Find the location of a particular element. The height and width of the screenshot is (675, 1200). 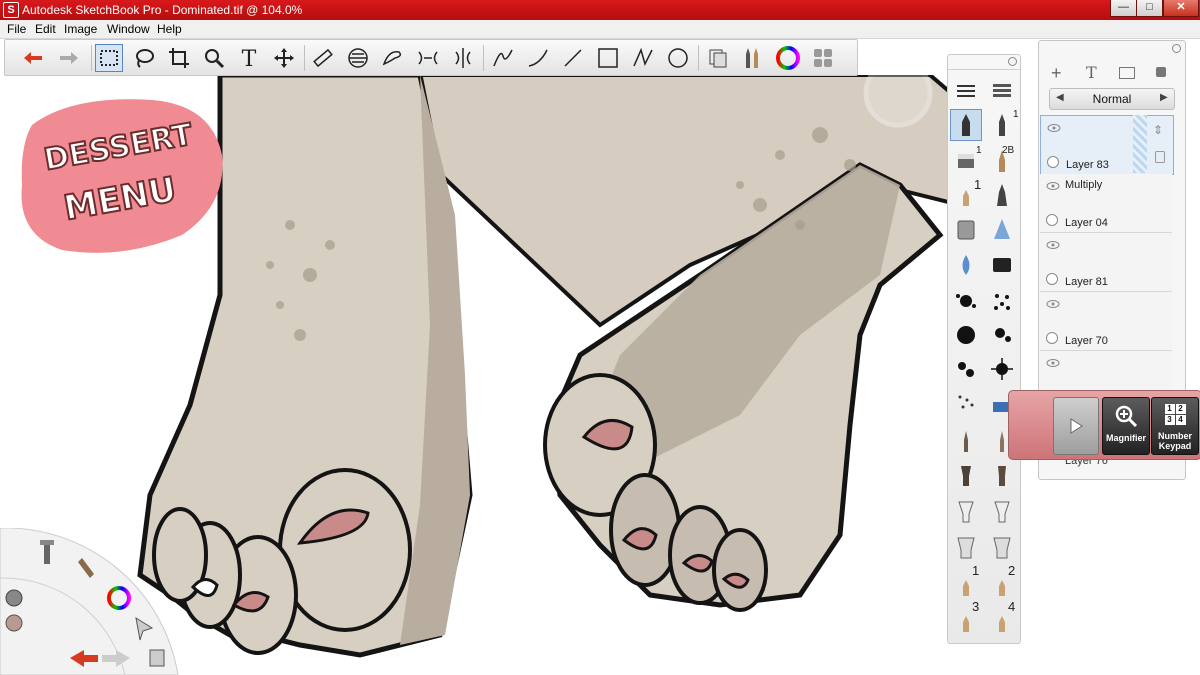

add-image-layer-icon is located at coordinates (1127, 73).